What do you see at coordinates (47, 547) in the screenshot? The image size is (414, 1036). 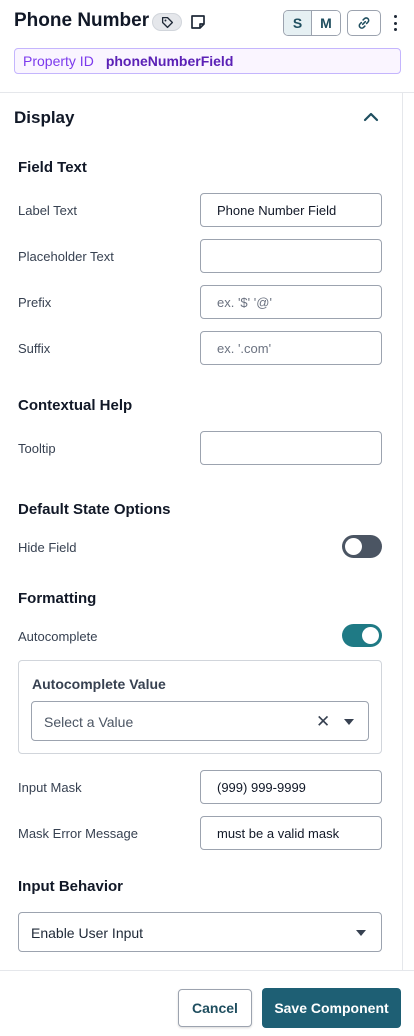 I see `hide-field-label: Hide Field` at bounding box center [47, 547].